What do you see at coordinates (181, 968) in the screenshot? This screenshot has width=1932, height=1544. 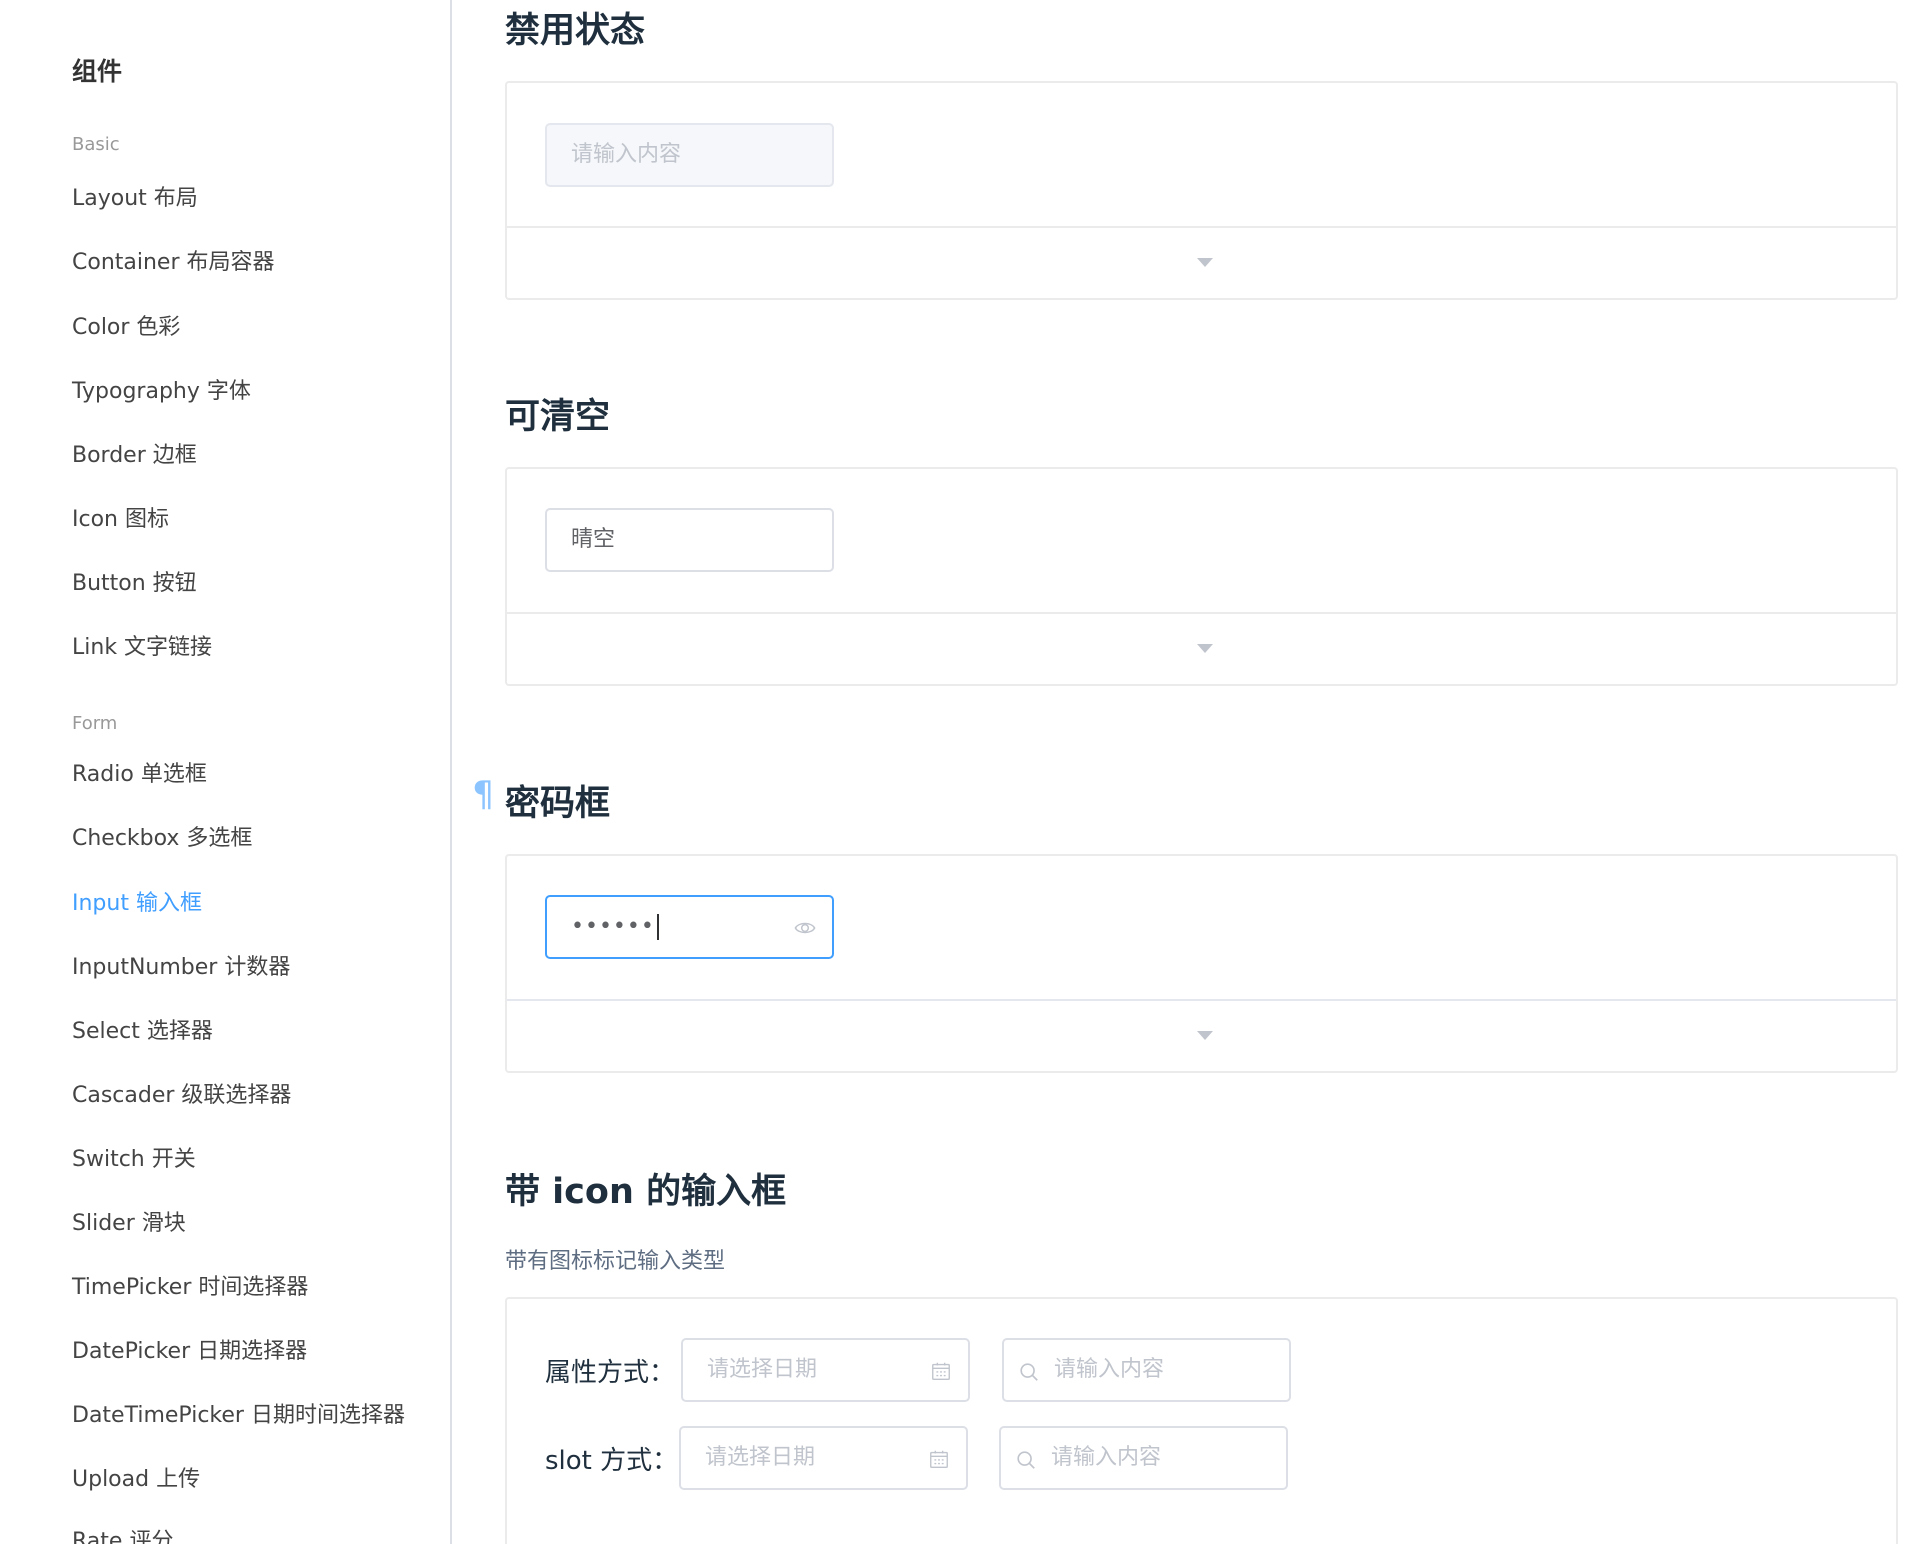 I see `sidebar-item-inputnumber: InputNumber 计数器` at bounding box center [181, 968].